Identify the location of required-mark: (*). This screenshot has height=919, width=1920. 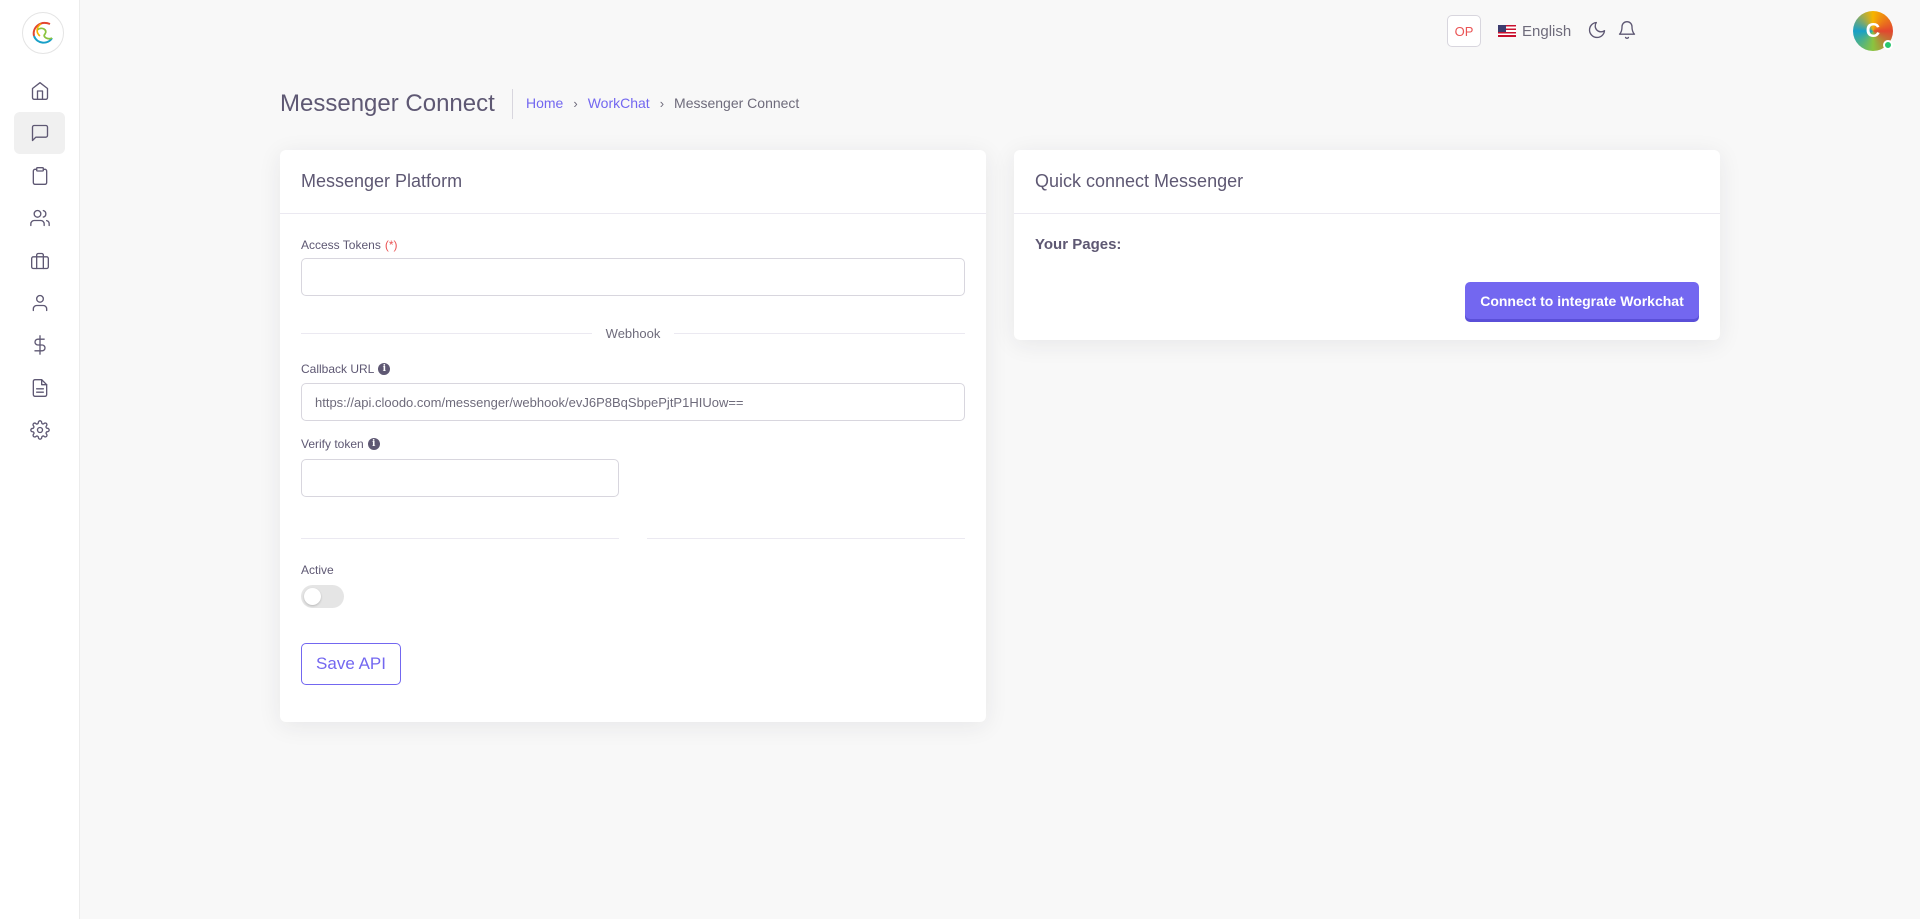
(391, 245).